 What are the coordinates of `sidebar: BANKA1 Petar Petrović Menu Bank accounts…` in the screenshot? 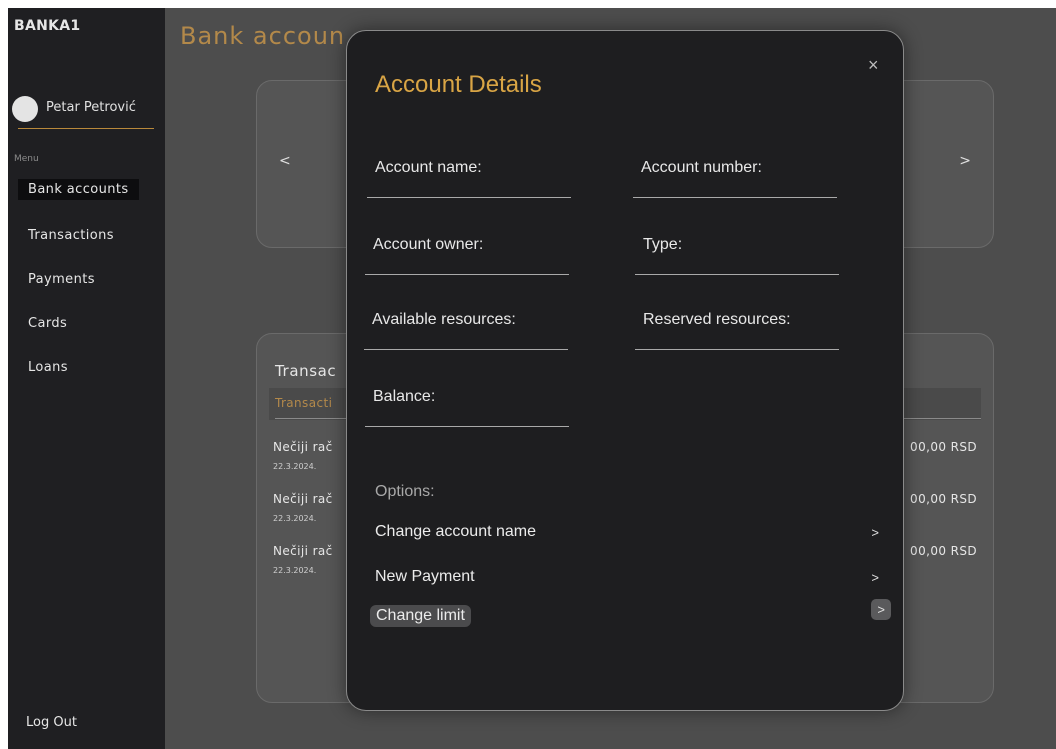 It's located at (86, 378).